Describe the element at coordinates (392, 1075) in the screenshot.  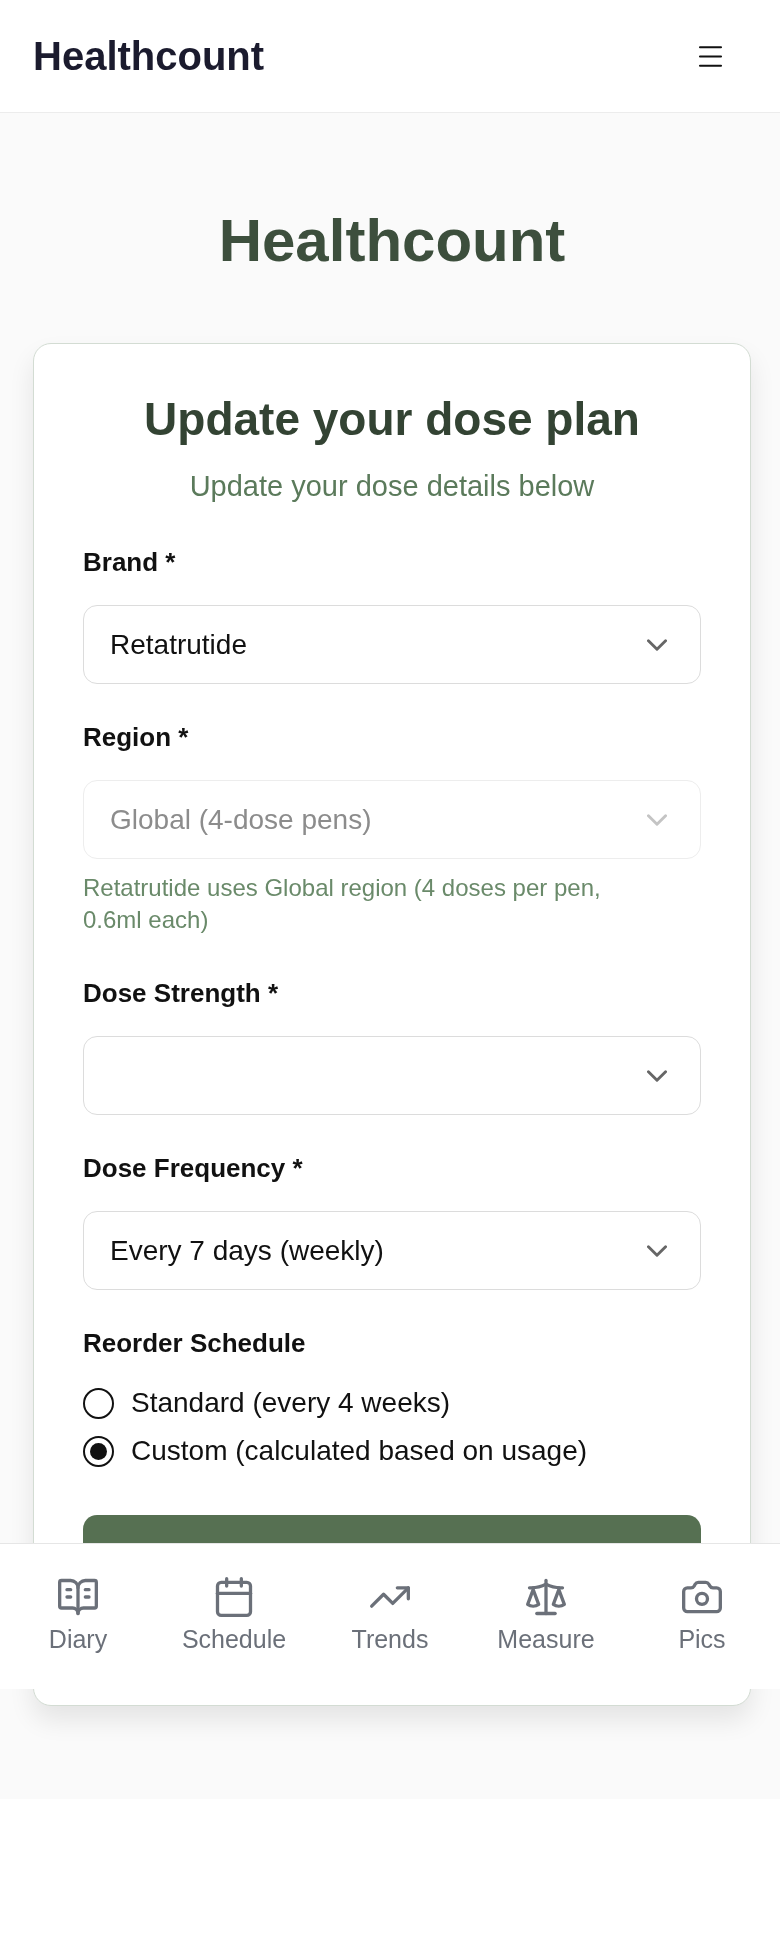
I see `select-field` at that location.